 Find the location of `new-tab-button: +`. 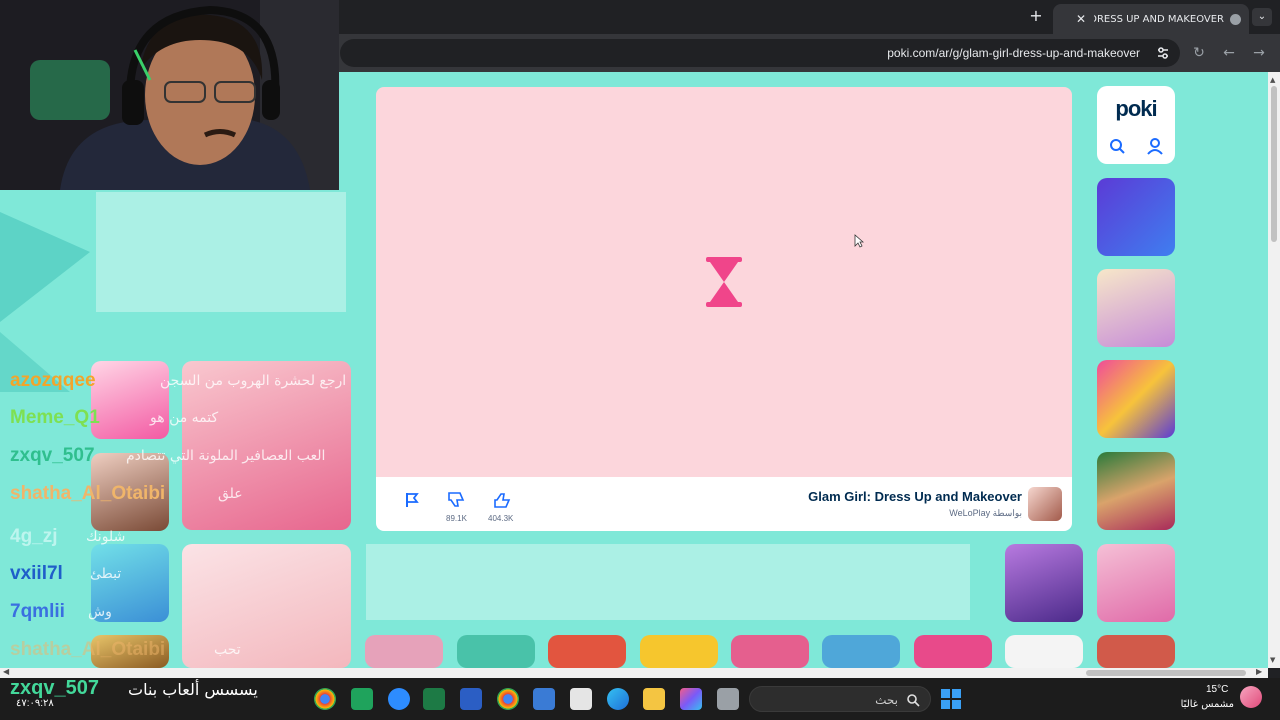

new-tab-button: + is located at coordinates (1036, 16).